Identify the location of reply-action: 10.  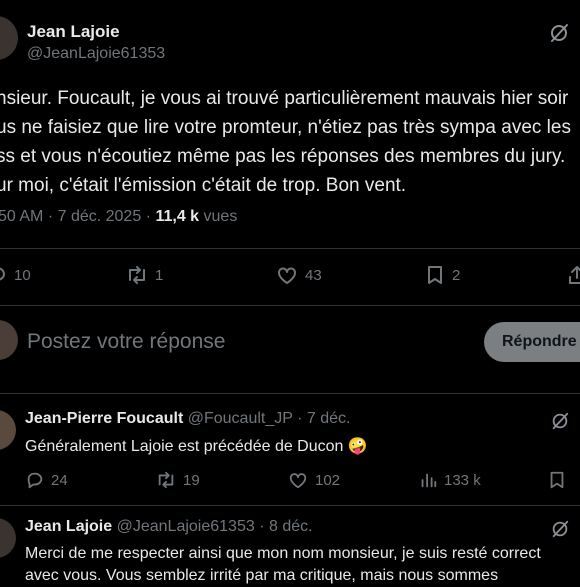
(15, 275).